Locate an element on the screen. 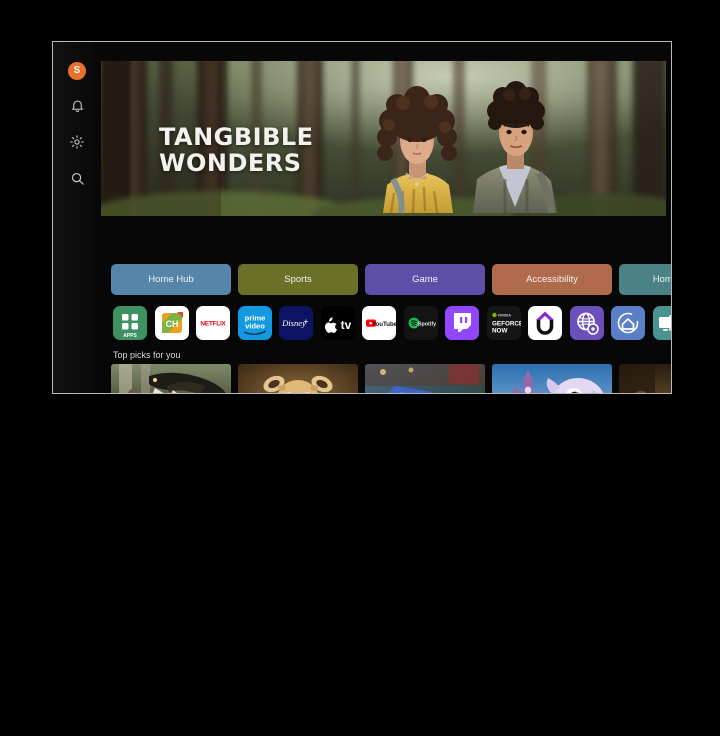 Image resolution: width=720 pixels, height=736 pixels. nav-button-sports: Sports is located at coordinates (298, 279).